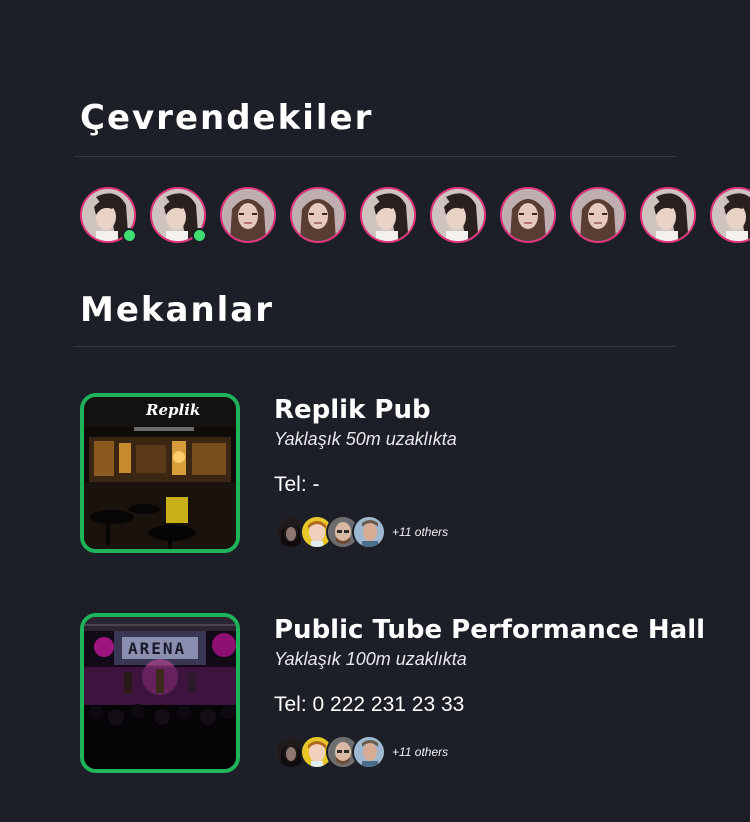 Image resolution: width=750 pixels, height=822 pixels. Describe the element at coordinates (173, 410) in the screenshot. I see `venue-image-sign: Replik` at that location.